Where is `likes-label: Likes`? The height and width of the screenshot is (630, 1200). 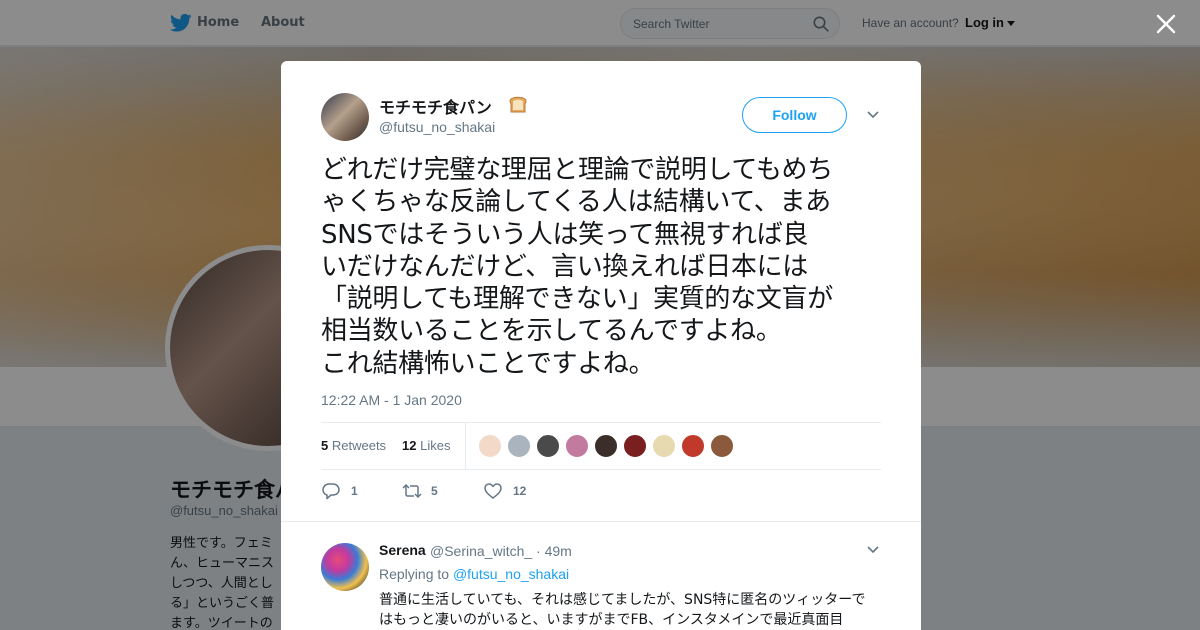
likes-label: Likes is located at coordinates (435, 445).